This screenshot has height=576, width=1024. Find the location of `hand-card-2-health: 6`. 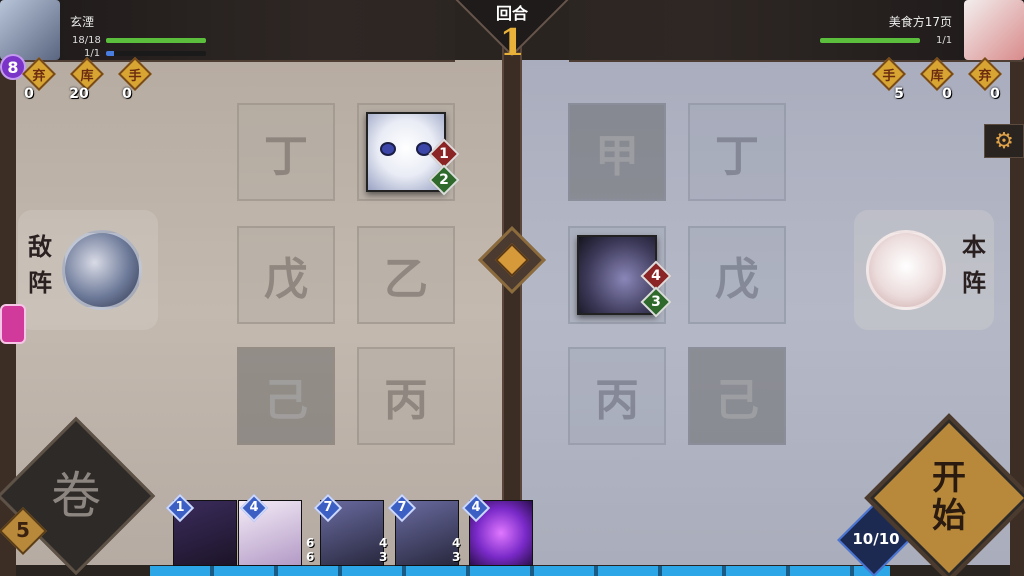

hand-card-2-health: 6 is located at coordinates (310, 557).